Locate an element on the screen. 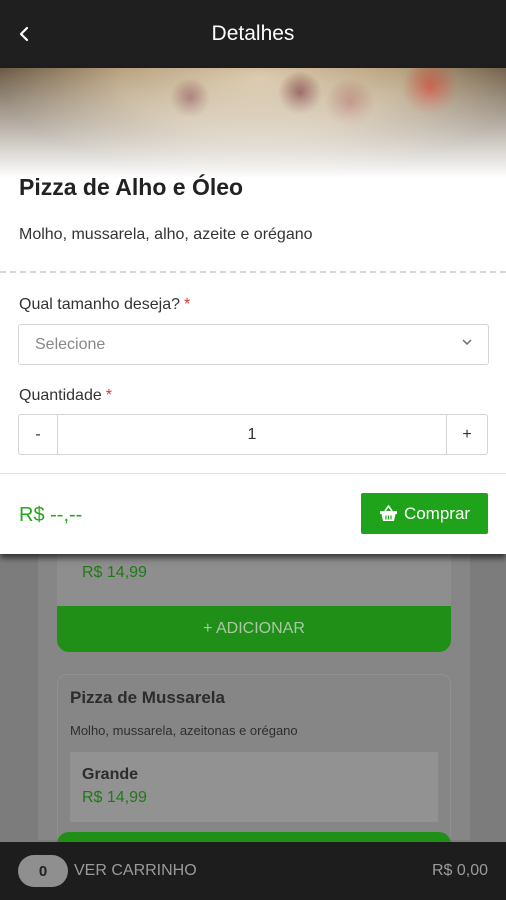 The height and width of the screenshot is (900, 506). quantity-stepper: - 1 + is located at coordinates (253, 434).